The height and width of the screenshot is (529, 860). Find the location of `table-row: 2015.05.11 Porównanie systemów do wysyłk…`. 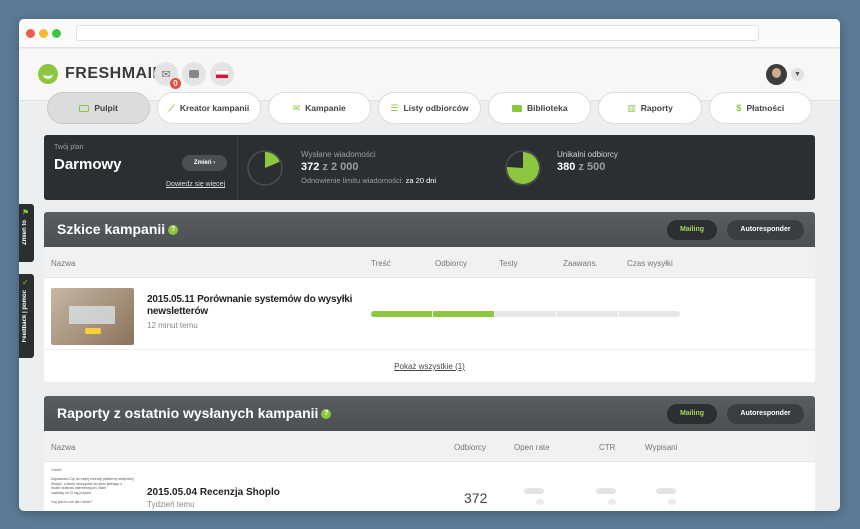

table-row: 2015.05.11 Porównanie systemów do wysyłk… is located at coordinates (429, 314).